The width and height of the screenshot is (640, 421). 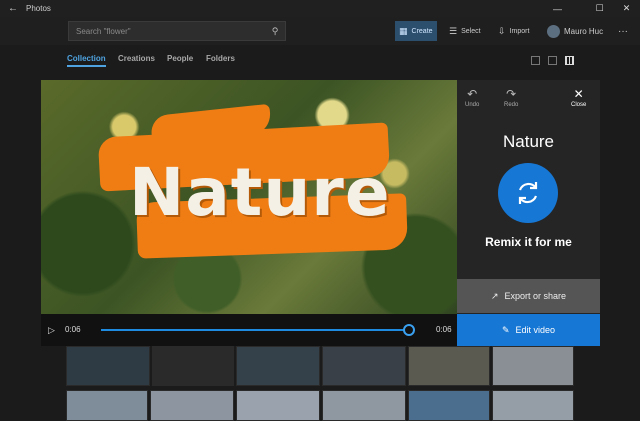 What do you see at coordinates (453, 30) in the screenshot?
I see `select-icon: ☰` at bounding box center [453, 30].